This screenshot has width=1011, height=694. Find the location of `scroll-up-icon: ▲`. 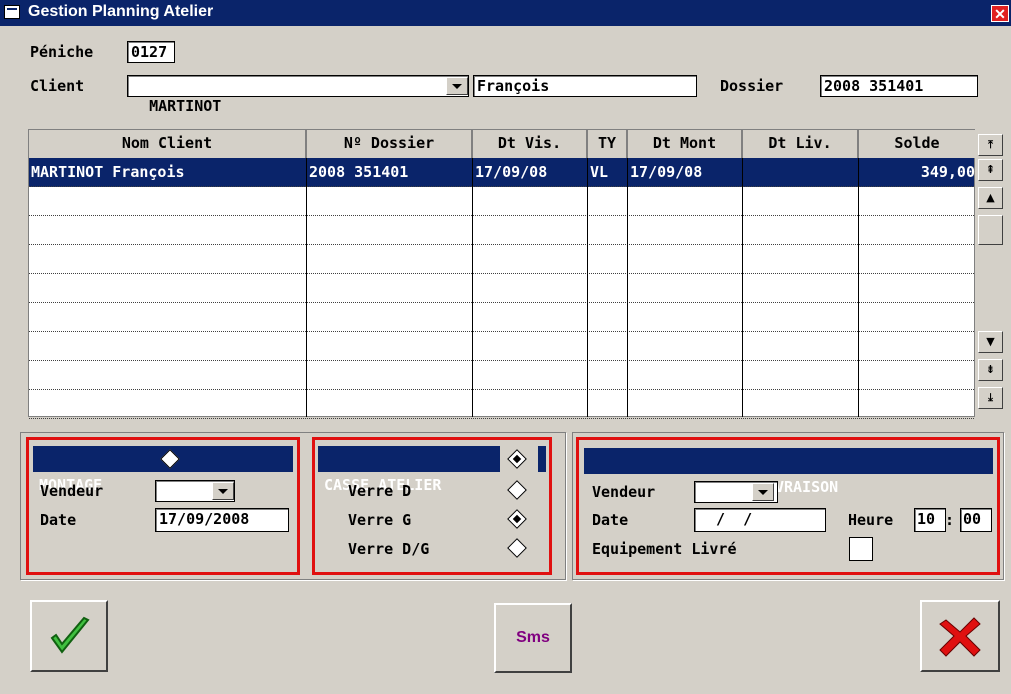

scroll-up-icon: ▲ is located at coordinates (990, 198).